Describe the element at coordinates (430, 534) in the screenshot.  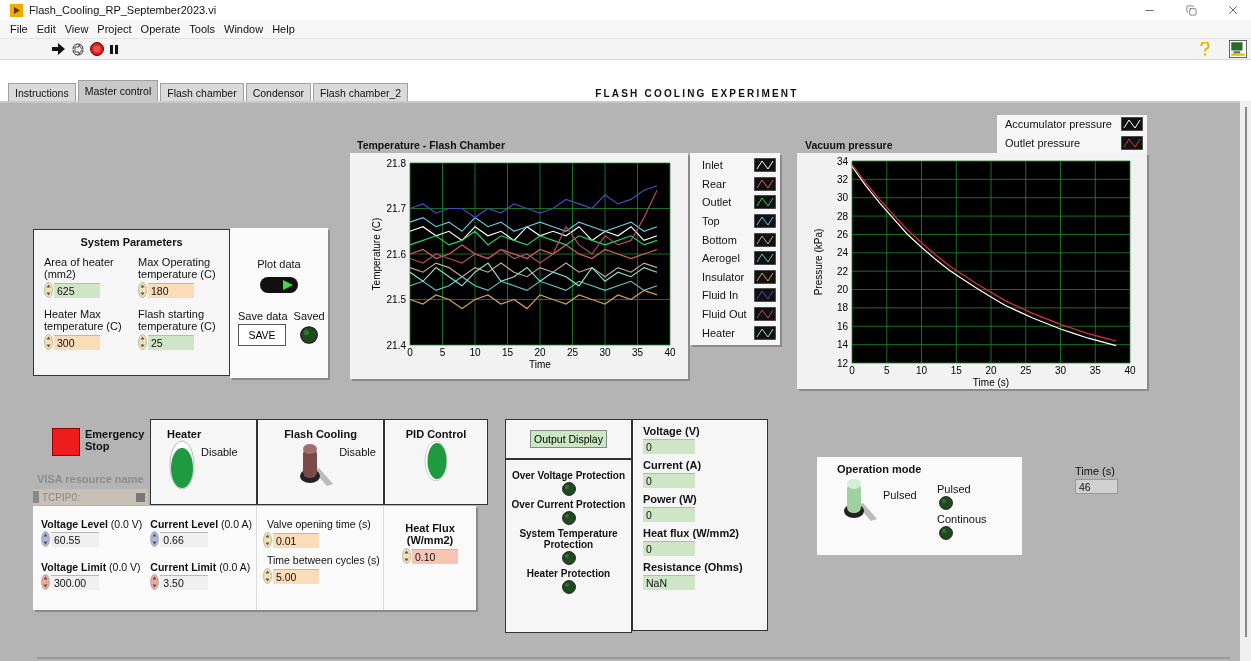
I see `field-label: Heat Flux (W/mm2)` at that location.